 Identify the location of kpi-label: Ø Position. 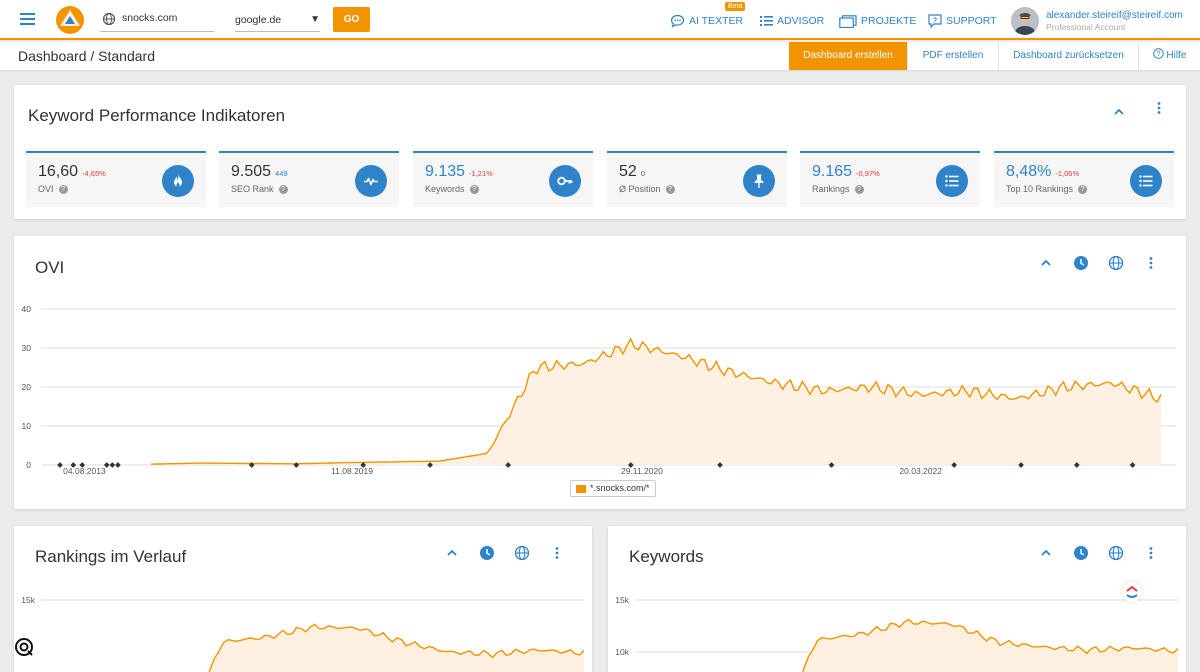
(640, 189).